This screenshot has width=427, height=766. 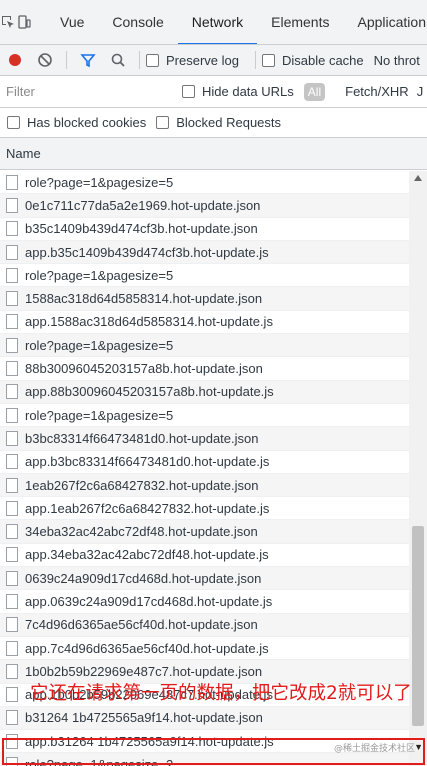 What do you see at coordinates (141, 229) in the screenshot?
I see `request-name: b35c1409b439d474cf3b.hot-update.json` at bounding box center [141, 229].